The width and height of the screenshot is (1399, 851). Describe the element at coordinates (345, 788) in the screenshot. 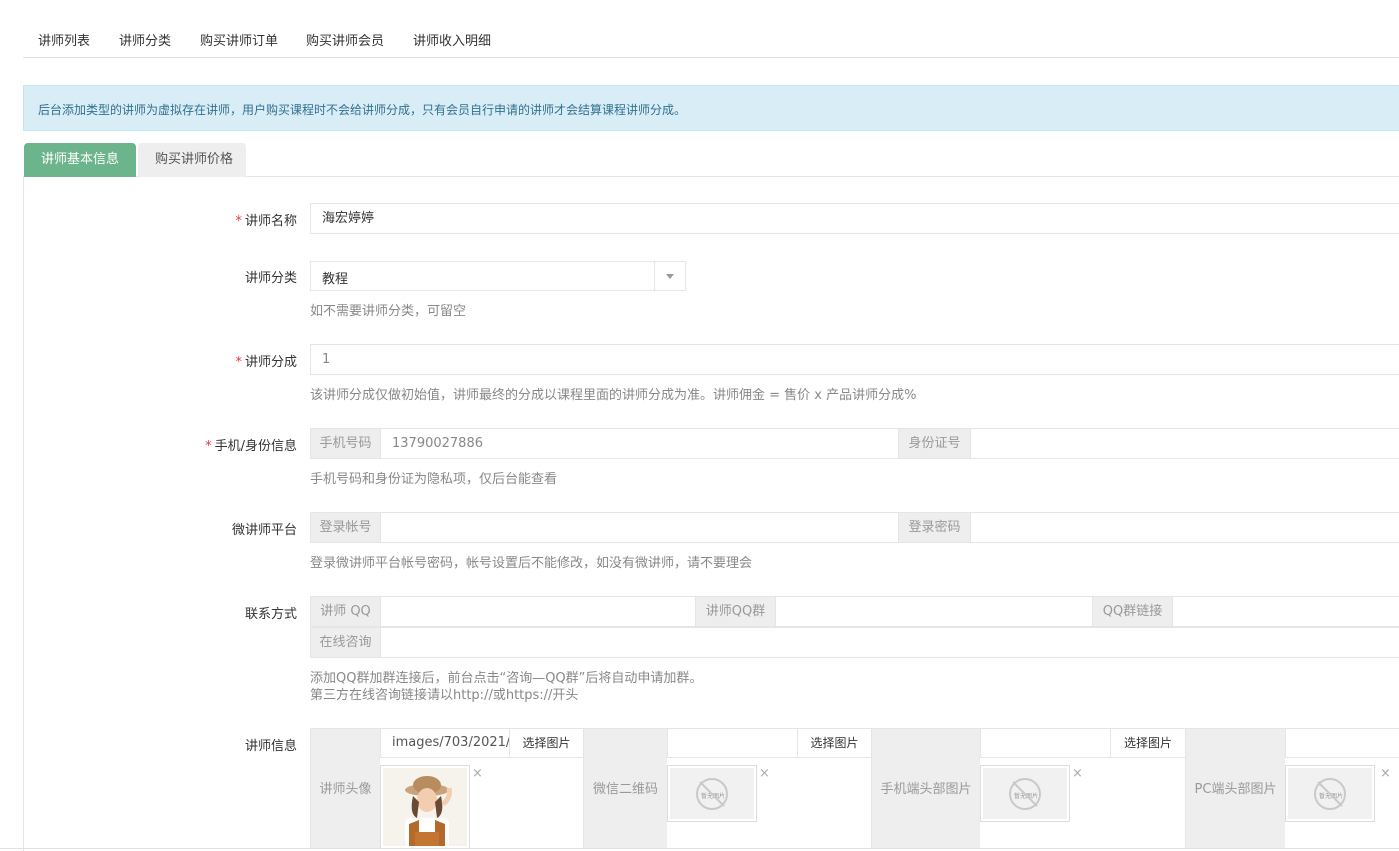

I see `avatar-addon: 讲师头像` at that location.